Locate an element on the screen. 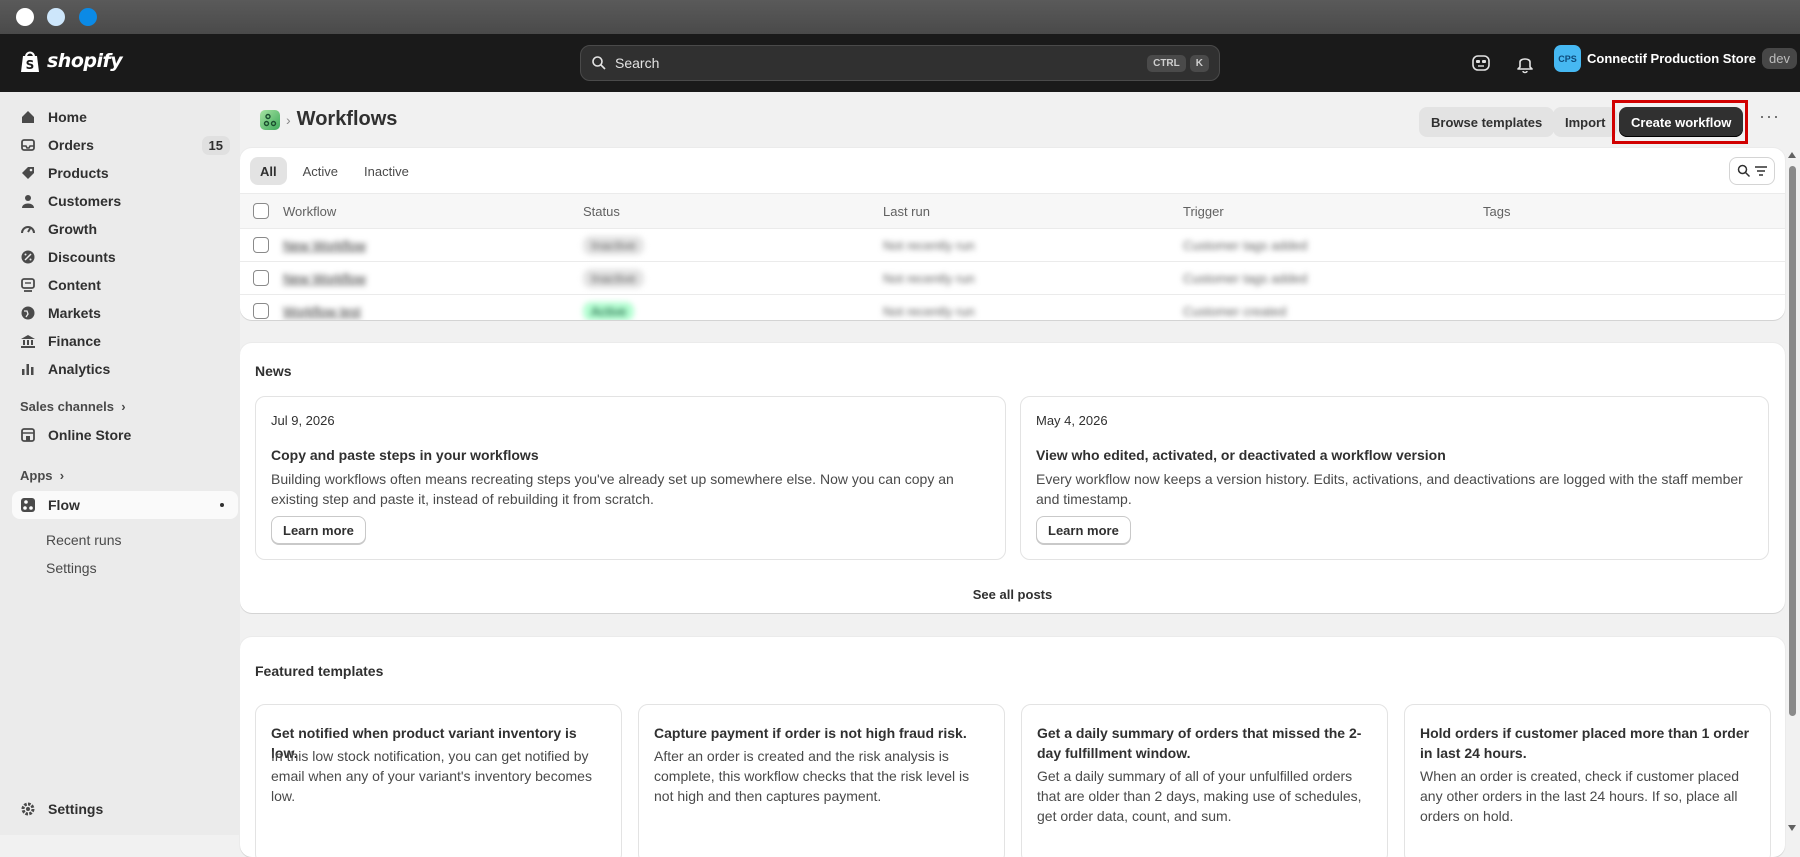 This screenshot has width=1800, height=857. sidebar-item-label: Home is located at coordinates (67, 117).